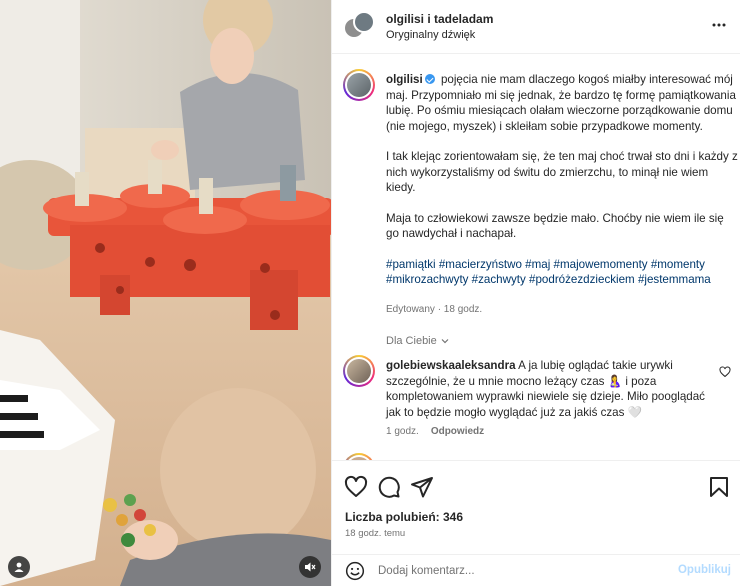 The width and height of the screenshot is (740, 586). I want to click on paper-plane-icon, so click(422, 487).